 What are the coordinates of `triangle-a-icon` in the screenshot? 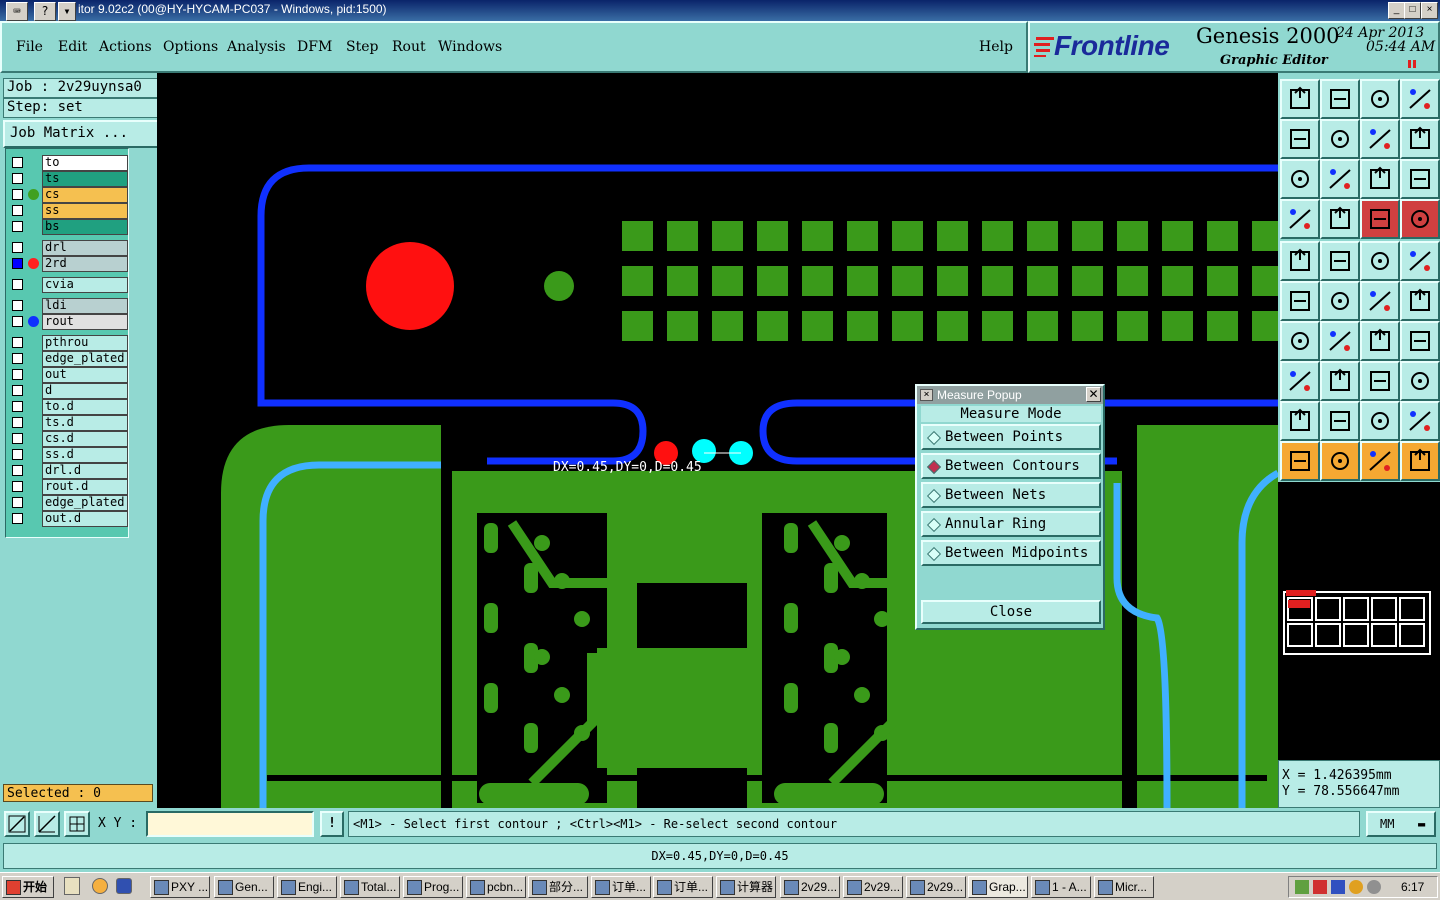 It's located at (1340, 421).